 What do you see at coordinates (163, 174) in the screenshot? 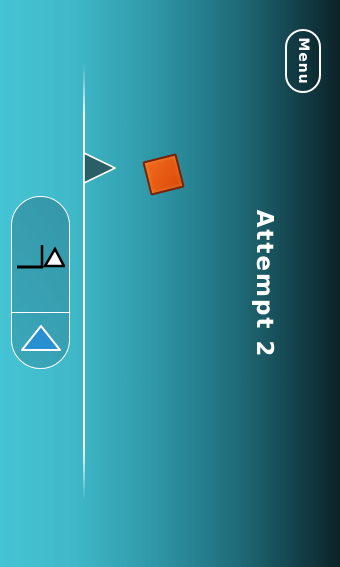
I see `player-cube` at bounding box center [163, 174].